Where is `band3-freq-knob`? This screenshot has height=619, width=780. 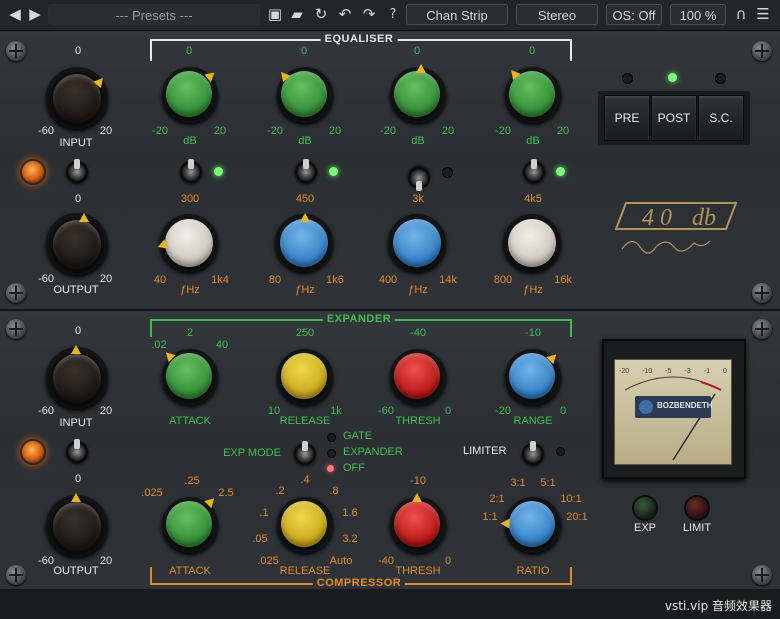
band3-freq-knob is located at coordinates (417, 243).